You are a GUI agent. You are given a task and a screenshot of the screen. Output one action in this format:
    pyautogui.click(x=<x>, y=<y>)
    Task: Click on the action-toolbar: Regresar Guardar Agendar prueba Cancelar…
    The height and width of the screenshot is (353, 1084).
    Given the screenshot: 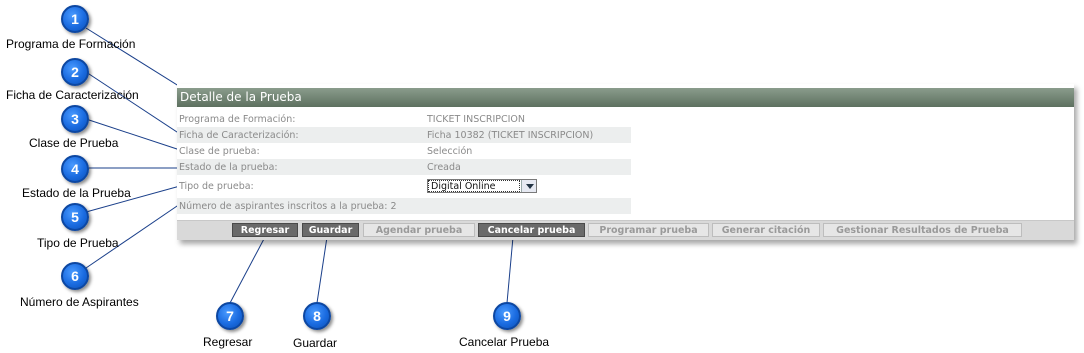 What is the action you would take?
    pyautogui.click(x=625, y=230)
    